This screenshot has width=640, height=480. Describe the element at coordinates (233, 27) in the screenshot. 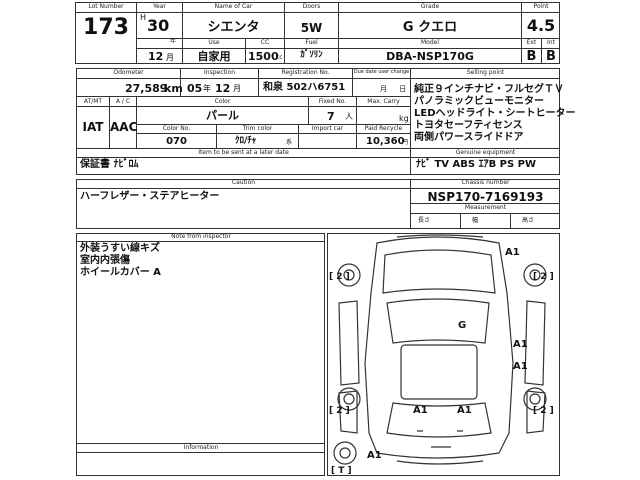

I see `car-name: シエンタ` at that location.